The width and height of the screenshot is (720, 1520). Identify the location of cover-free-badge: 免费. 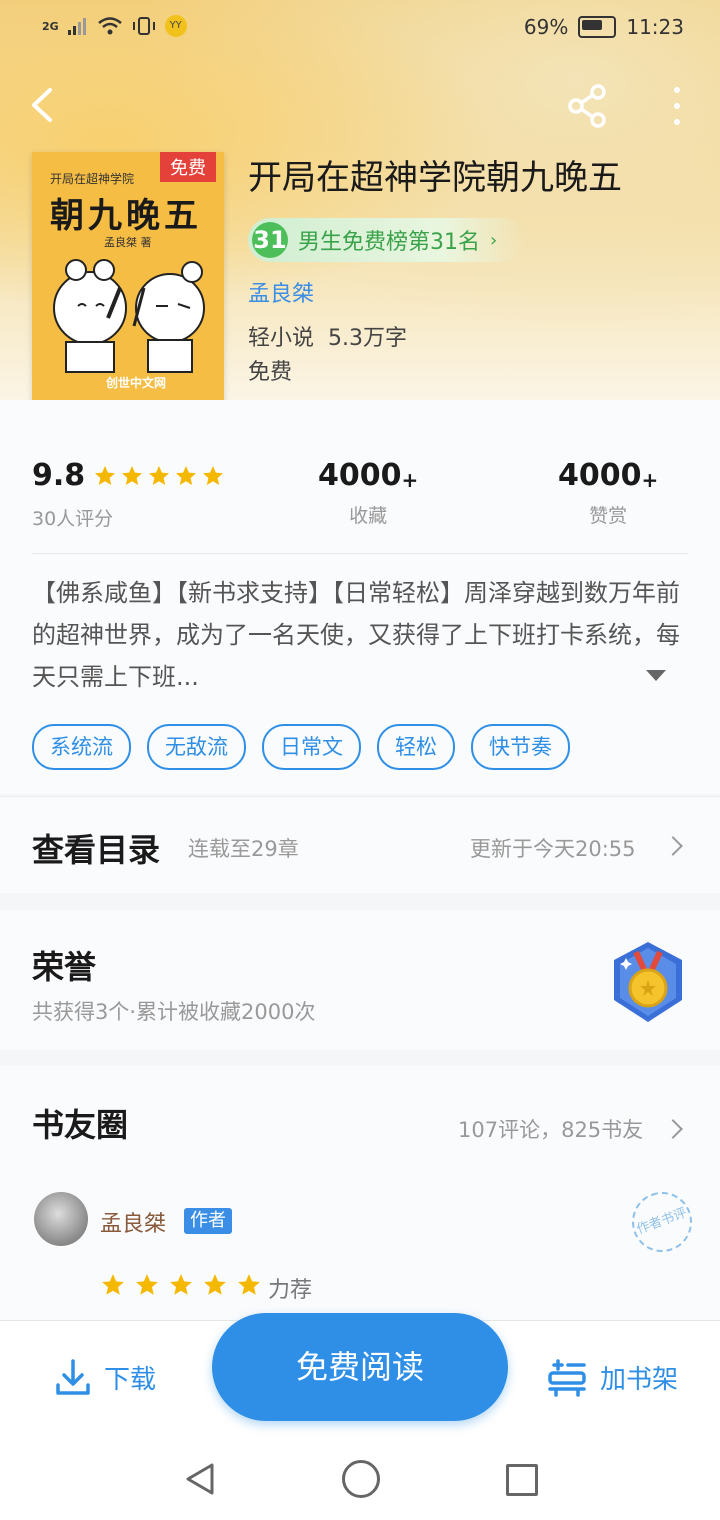
(188, 167).